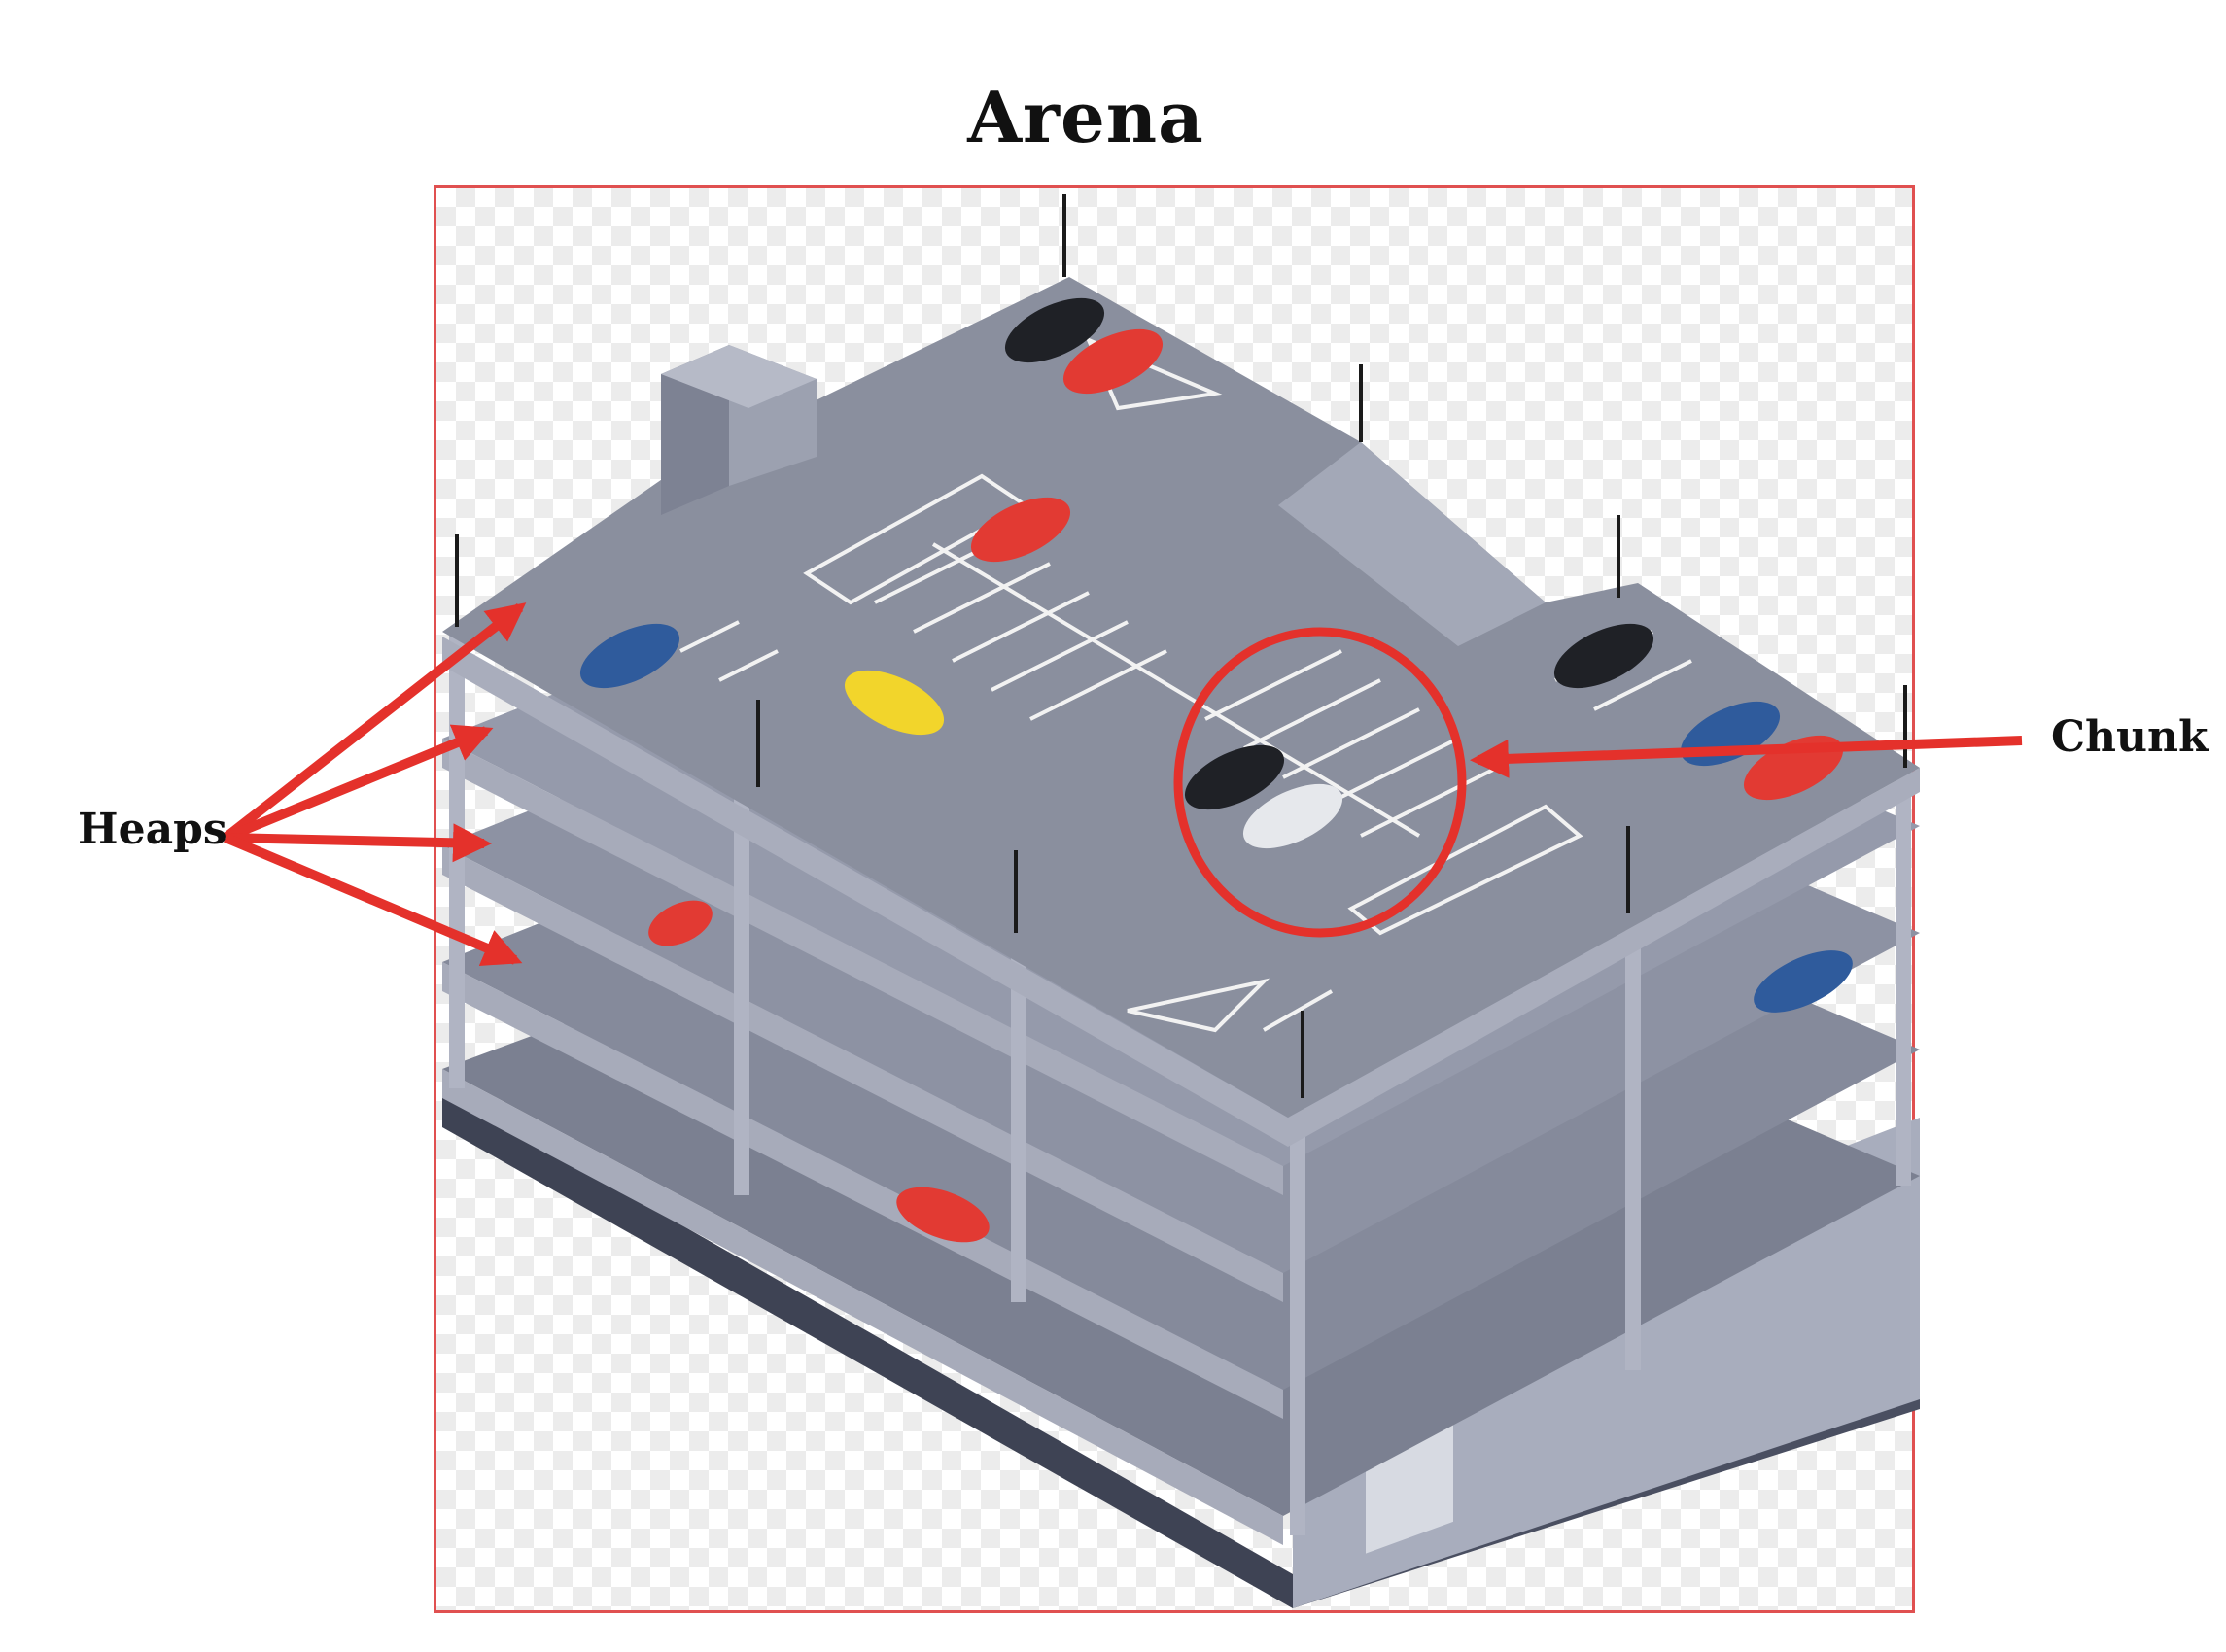 The image size is (2226, 1652). I want to click on chunk-label: Chunk, so click(2130, 737).